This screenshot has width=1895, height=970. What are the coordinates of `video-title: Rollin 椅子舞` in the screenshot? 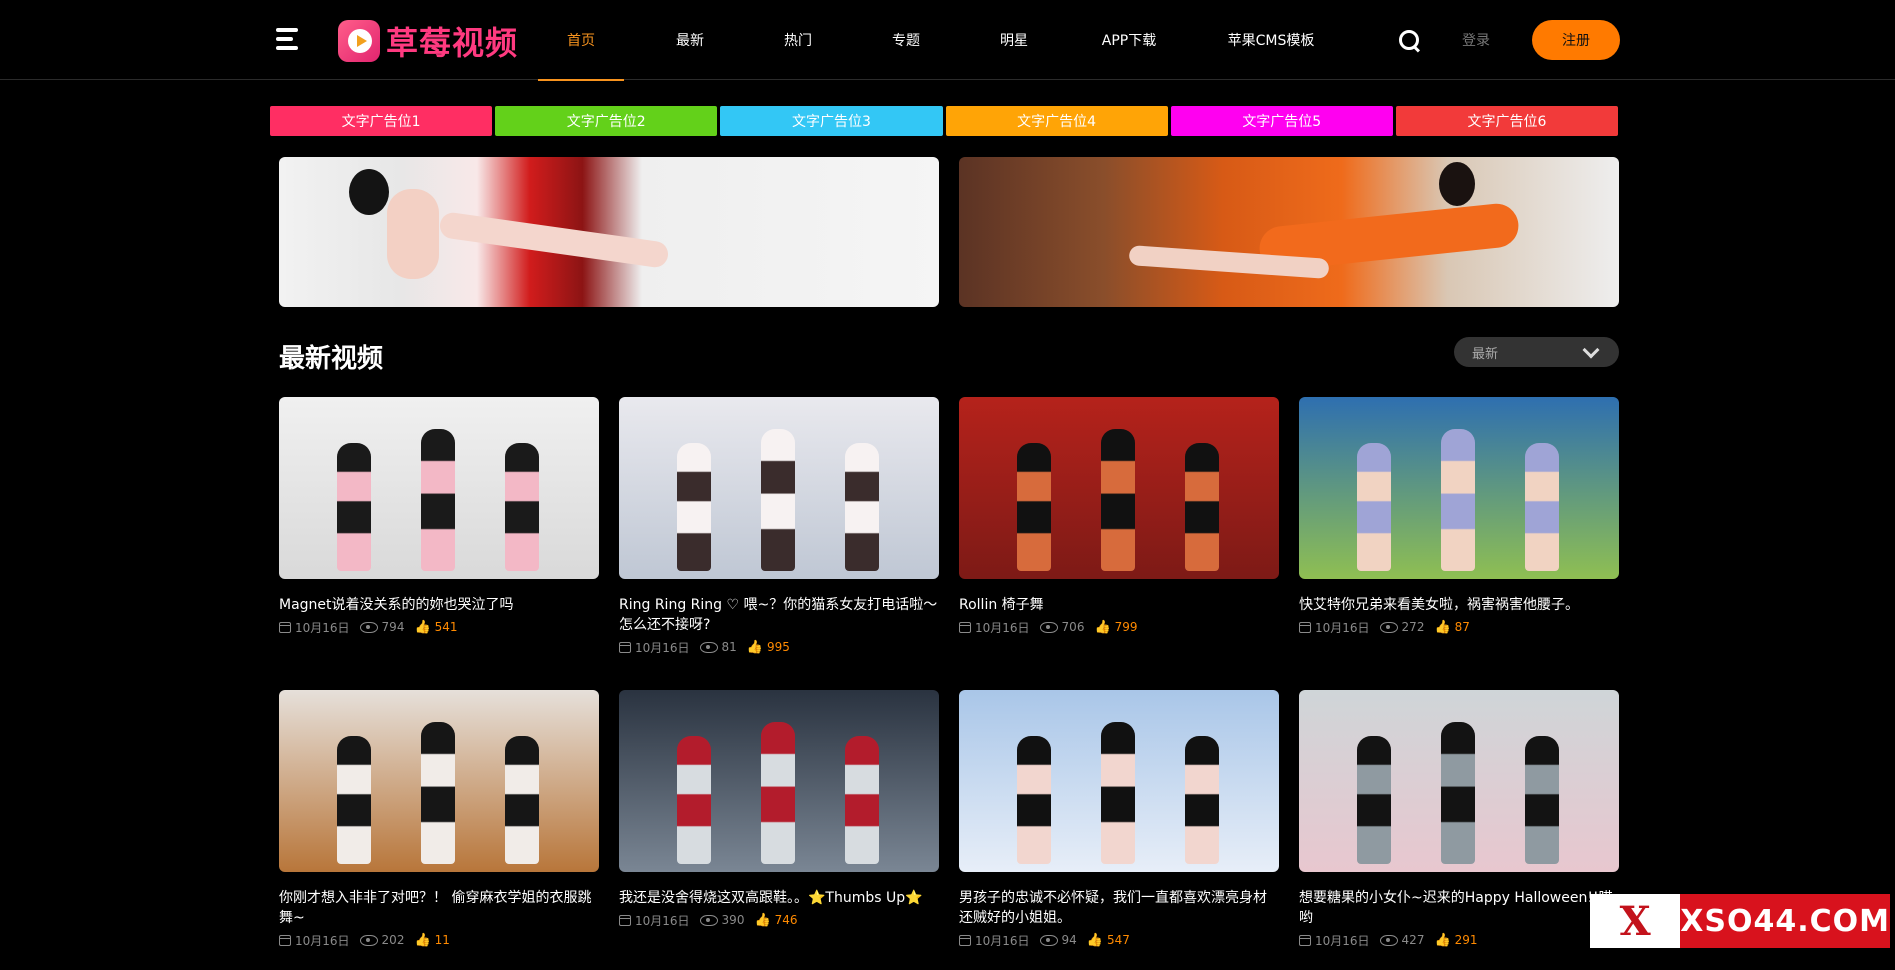 It's located at (1119, 605).